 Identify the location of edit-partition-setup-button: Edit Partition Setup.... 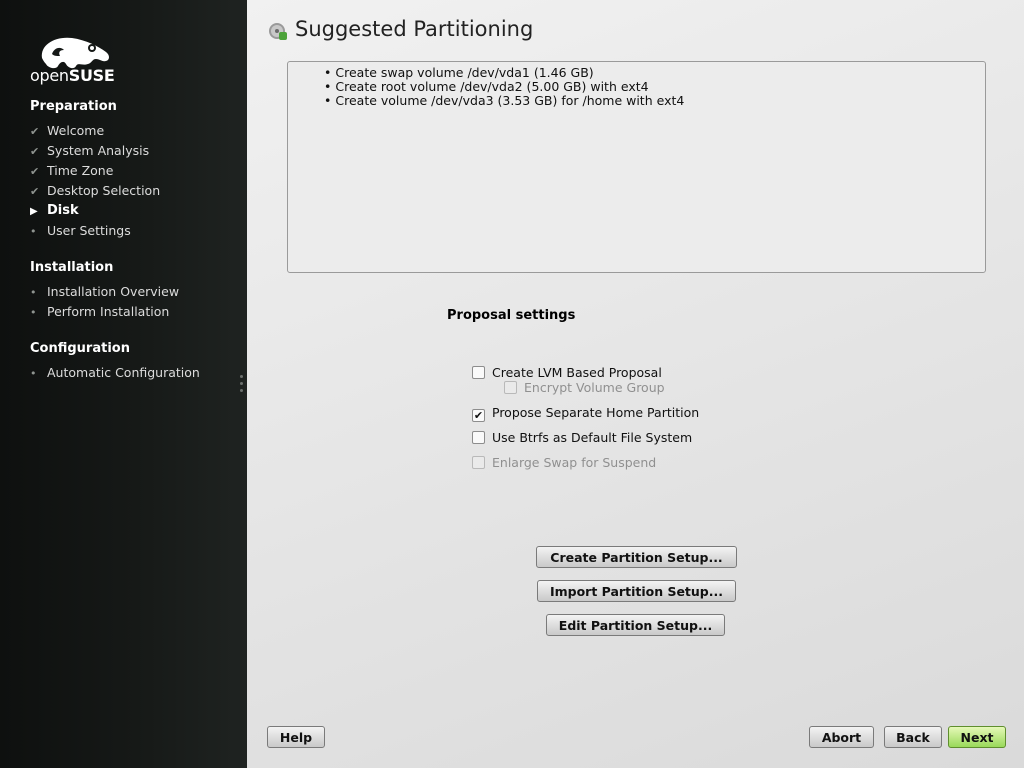
(635, 625).